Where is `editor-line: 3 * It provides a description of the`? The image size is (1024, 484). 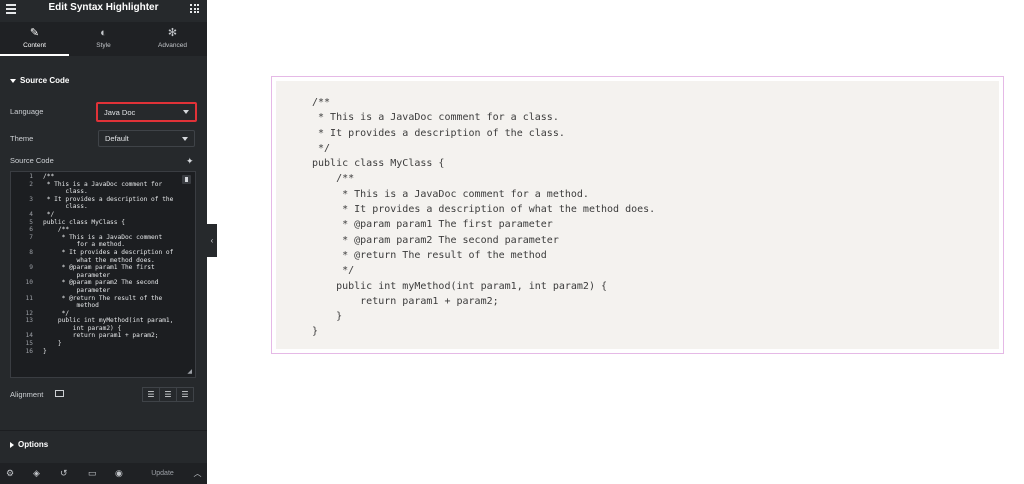
editor-line: 3 * It provides a description of the is located at coordinates (103, 200).